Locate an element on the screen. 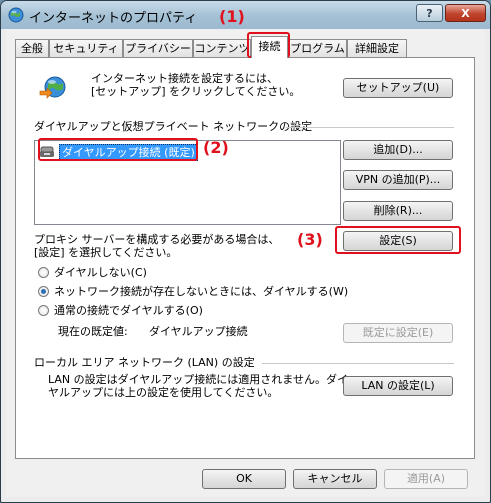 The image size is (491, 503). setup-button: セットアップ(U) is located at coordinates (398, 88).